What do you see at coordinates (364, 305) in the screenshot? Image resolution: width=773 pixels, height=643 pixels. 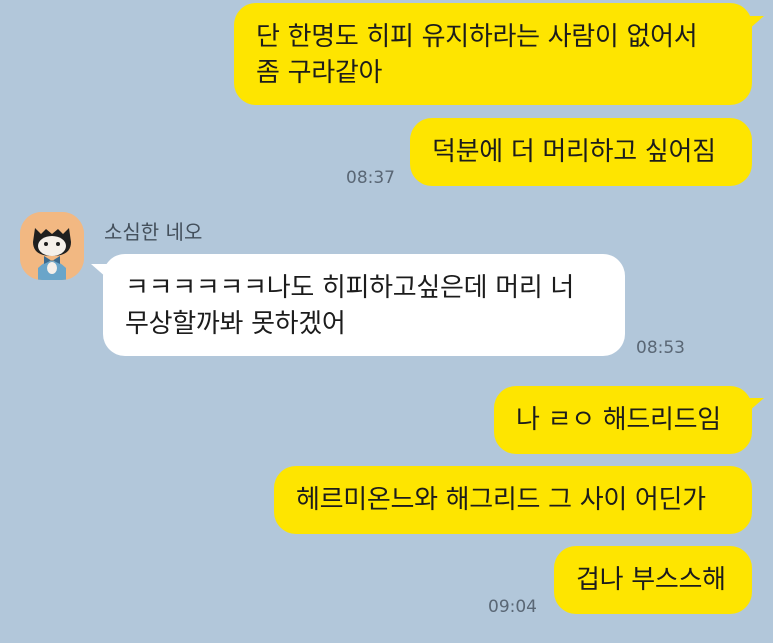 I see `their-message-bubble: ㅋㅋㅋㅋㅋㅋ나도 히피하고싶은데 머리 너 무상할까봐 못하겠어` at bounding box center [364, 305].